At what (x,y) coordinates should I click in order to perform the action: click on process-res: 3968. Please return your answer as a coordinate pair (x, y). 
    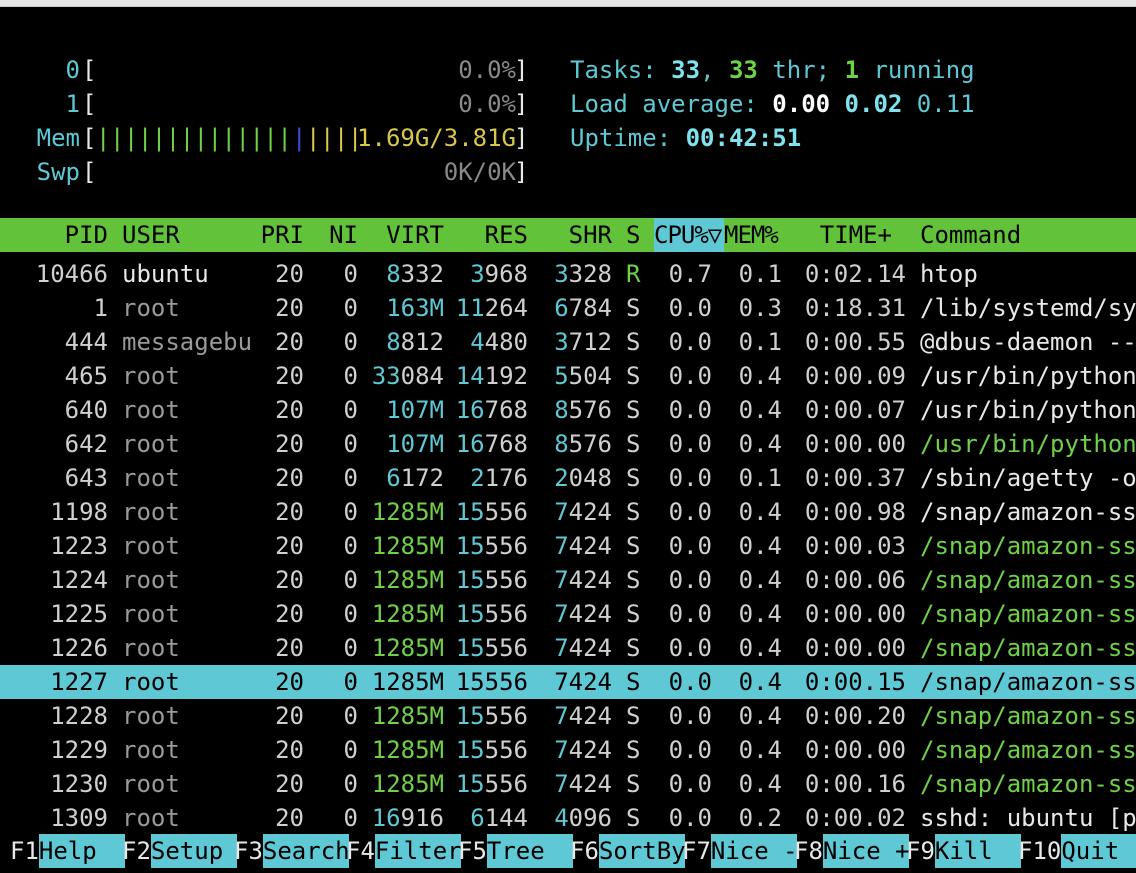
    Looking at the image, I should click on (499, 274).